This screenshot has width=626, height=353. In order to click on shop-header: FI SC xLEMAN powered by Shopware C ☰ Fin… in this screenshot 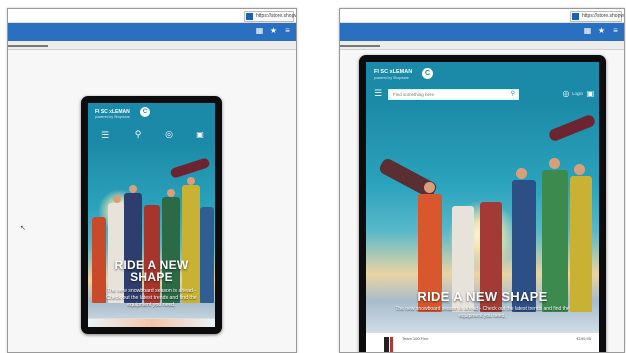, I will do `click(482, 84)`.